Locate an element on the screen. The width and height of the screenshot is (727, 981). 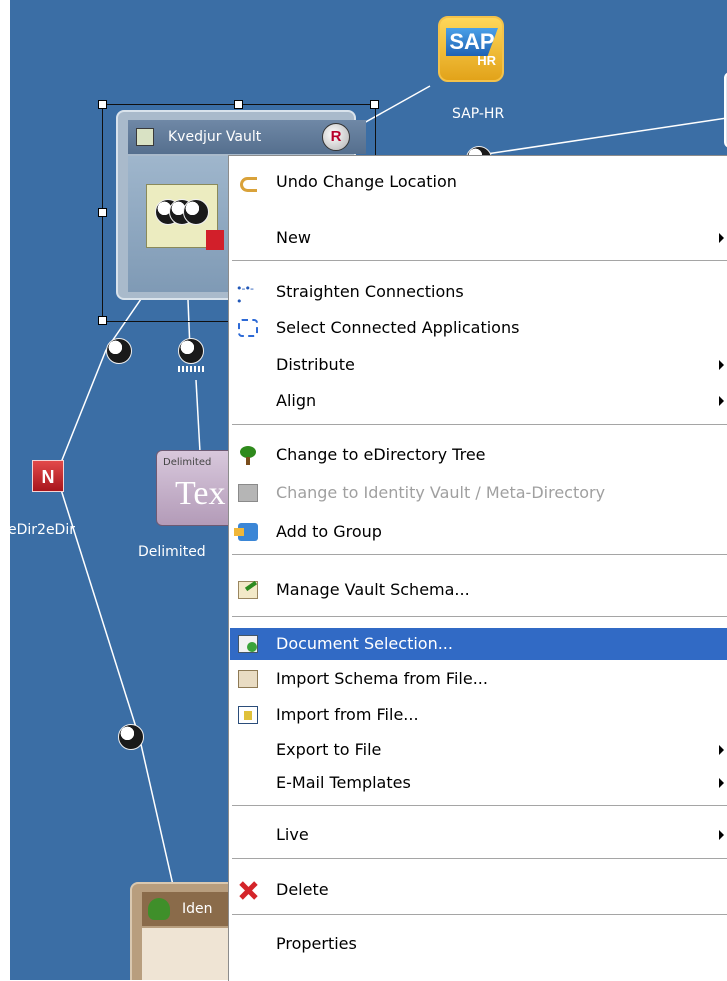
menu-item-label: Add to Group is located at coordinates (329, 531).